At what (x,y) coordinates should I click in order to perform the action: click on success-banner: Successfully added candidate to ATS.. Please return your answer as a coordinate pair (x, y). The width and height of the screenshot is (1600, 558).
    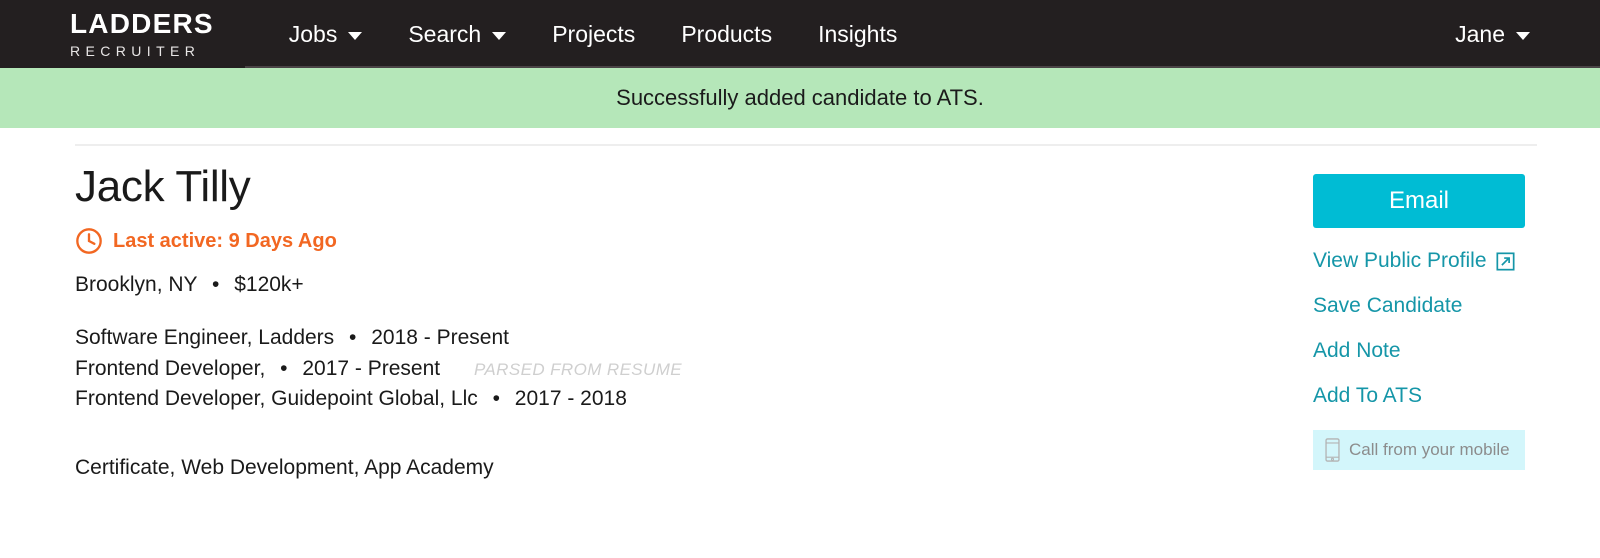
    Looking at the image, I should click on (800, 98).